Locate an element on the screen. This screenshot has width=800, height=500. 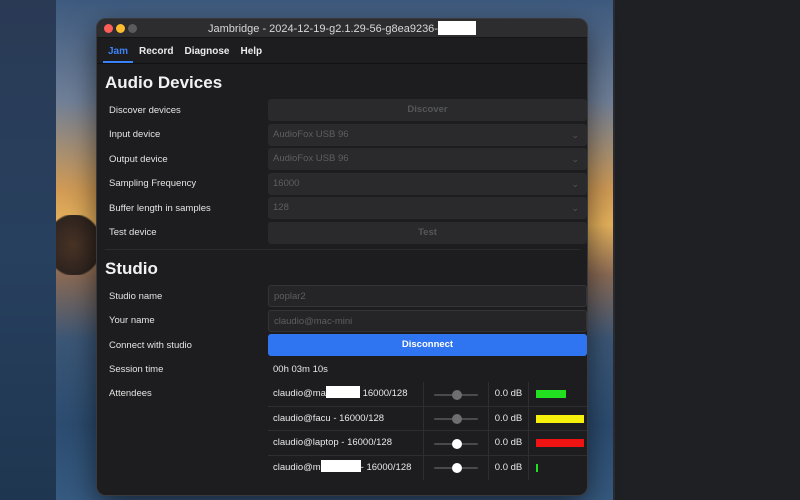
output-device-value: AudioFox USB 96 is located at coordinates (311, 159).